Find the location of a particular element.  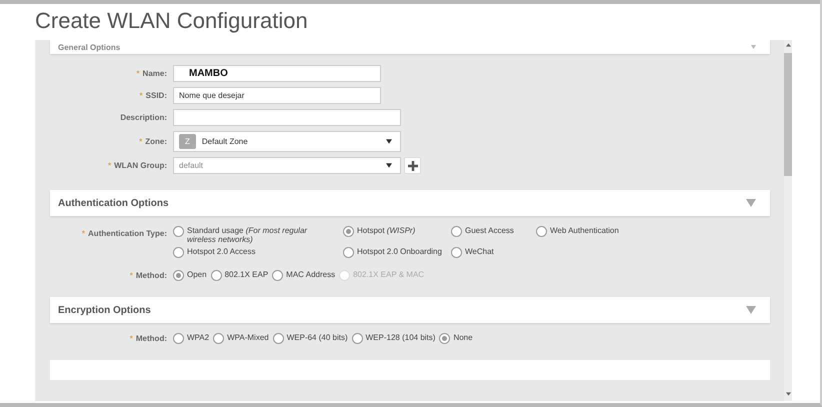

section-title: Authentication Options is located at coordinates (113, 203).